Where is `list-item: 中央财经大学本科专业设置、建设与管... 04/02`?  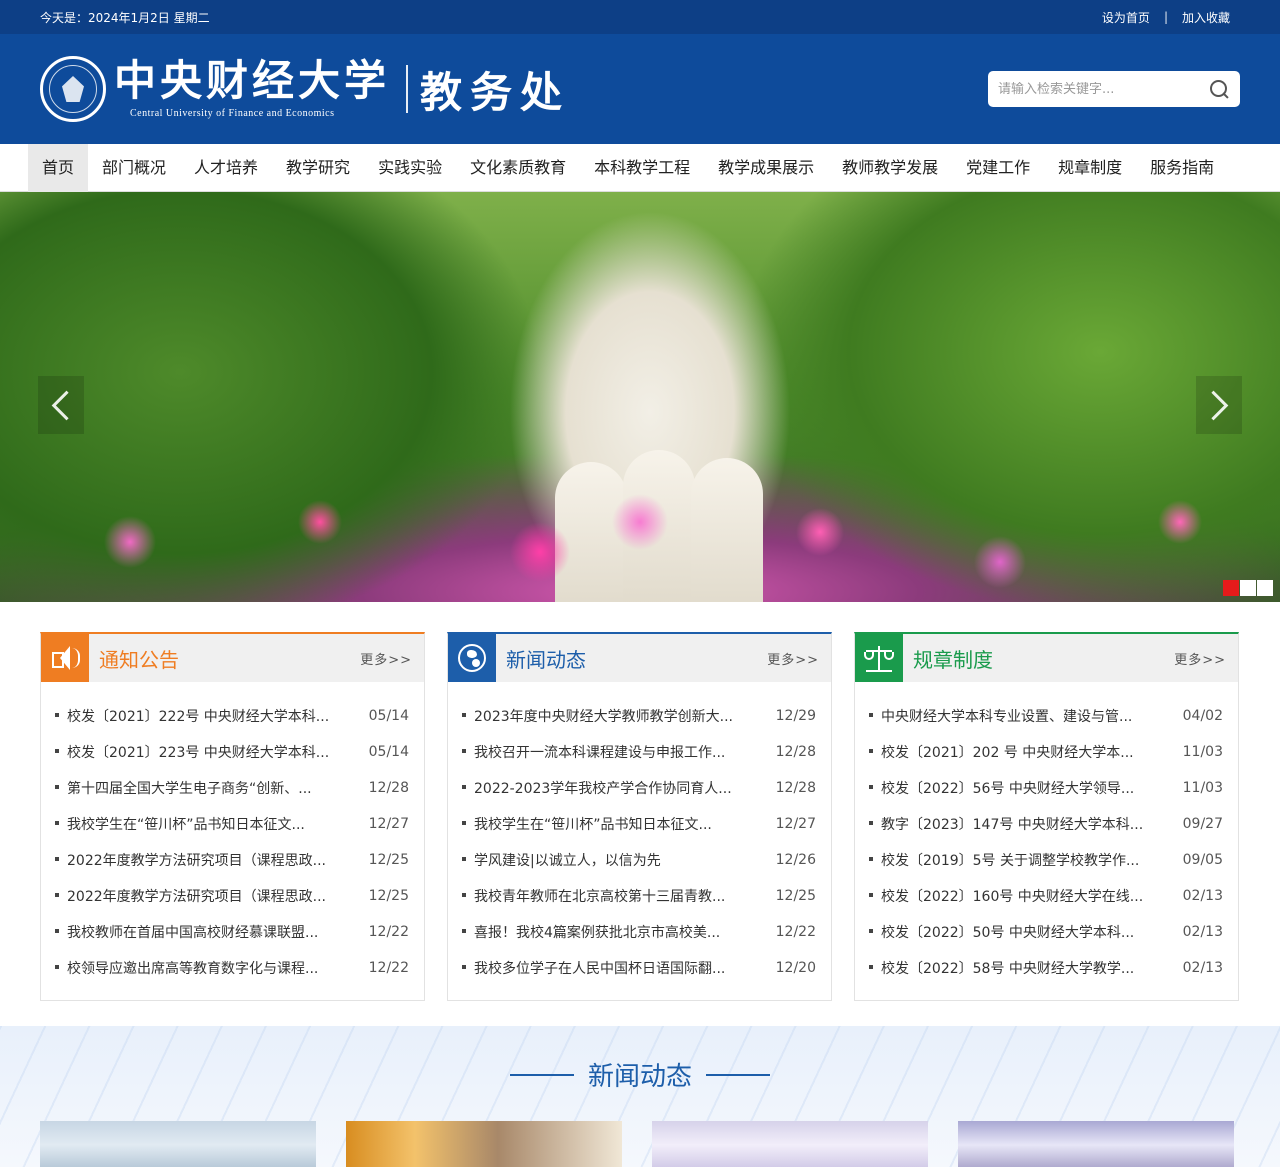 list-item: 中央财经大学本科专业设置、建设与管... 04/02 is located at coordinates (1045, 716).